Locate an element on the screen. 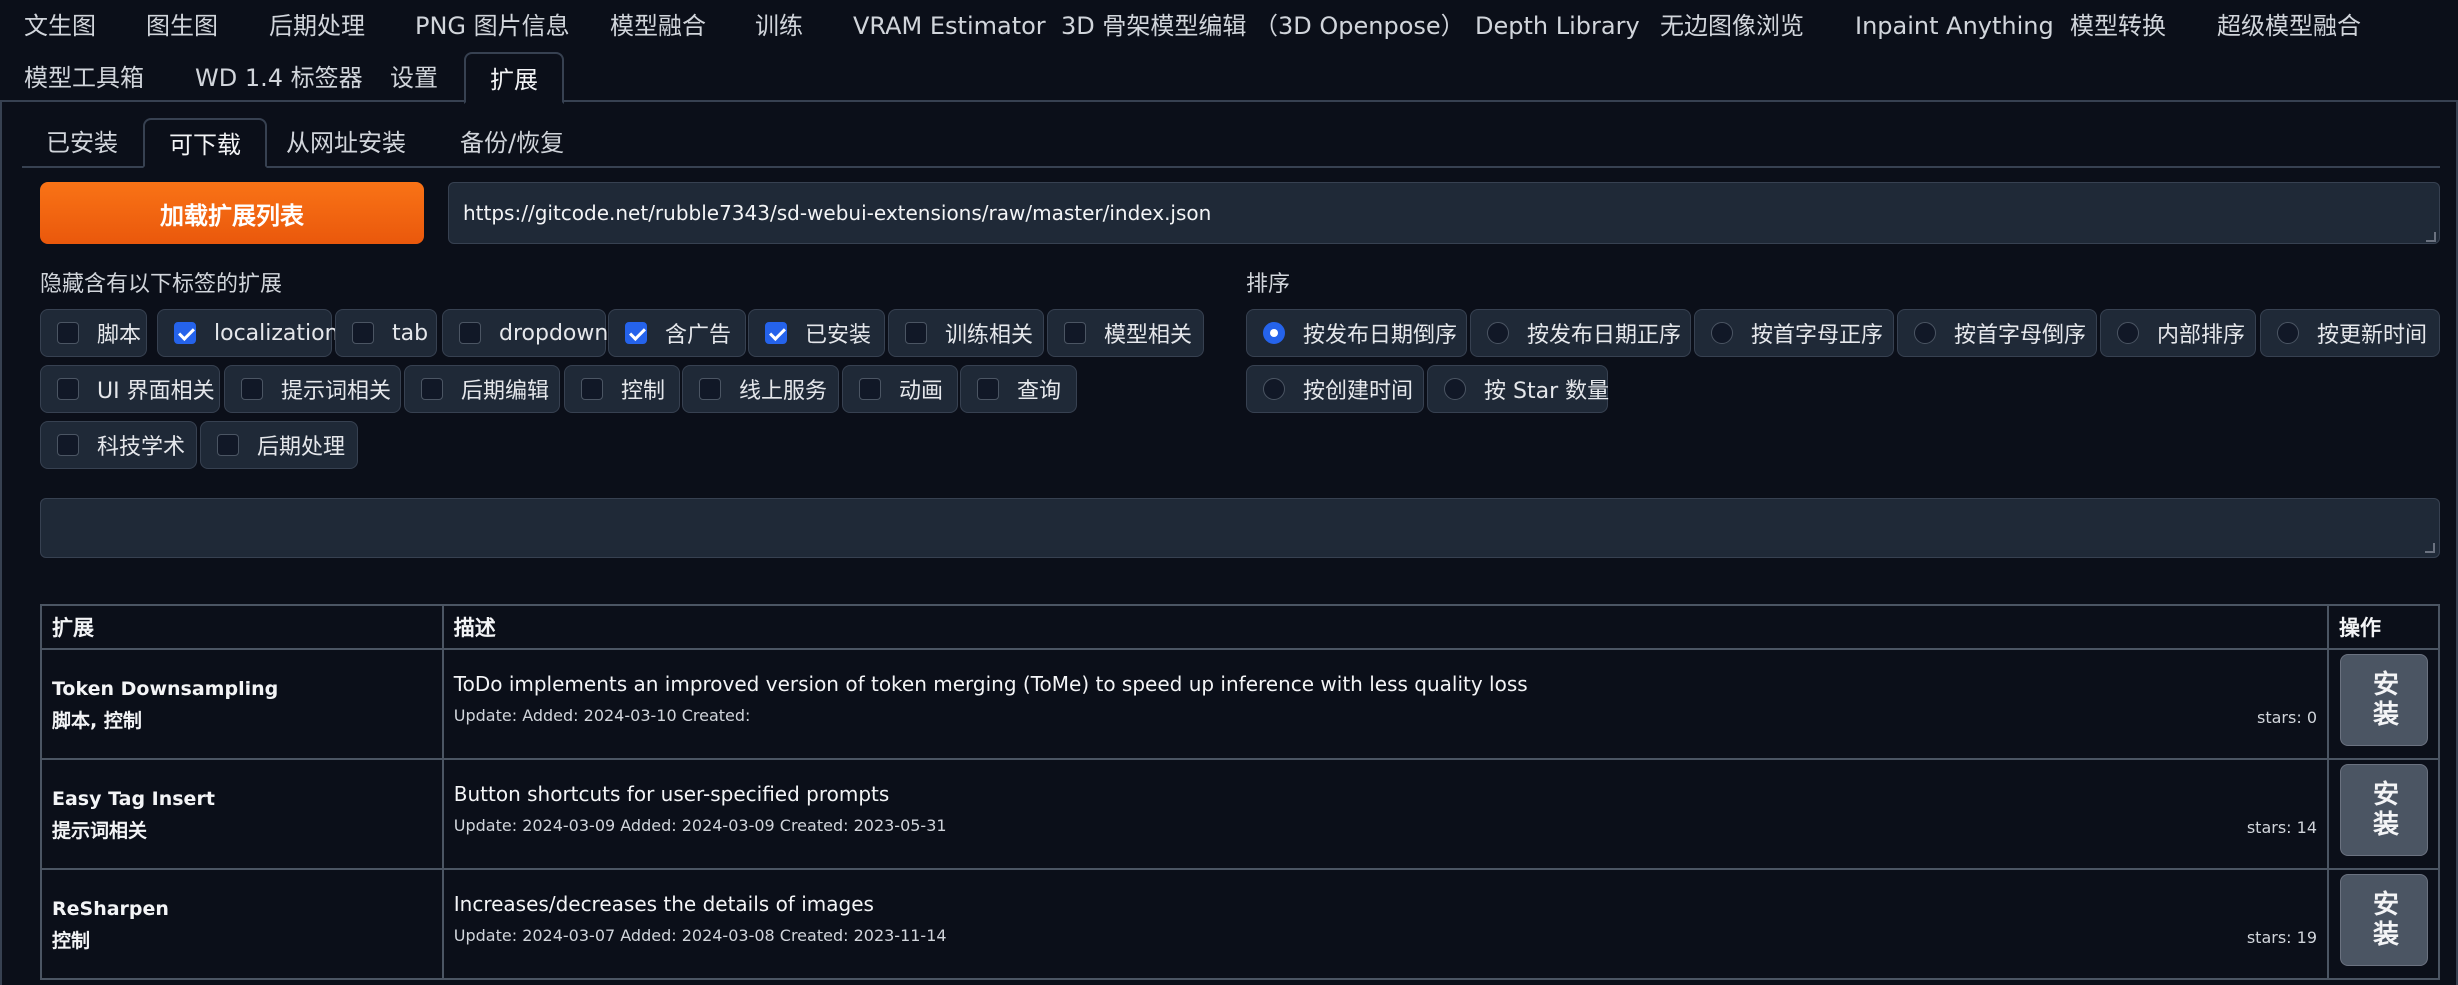 Image resolution: width=2458 pixels, height=985 pixels. tab-3d-openpose: 3D 骨架模型编辑 （3D Openpose） is located at coordinates (1263, 26).